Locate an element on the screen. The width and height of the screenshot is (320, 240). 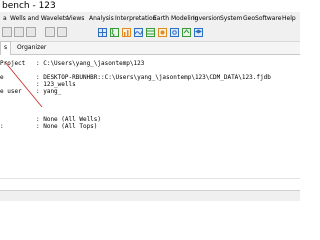
info-label: e user is located at coordinates (11, 91).